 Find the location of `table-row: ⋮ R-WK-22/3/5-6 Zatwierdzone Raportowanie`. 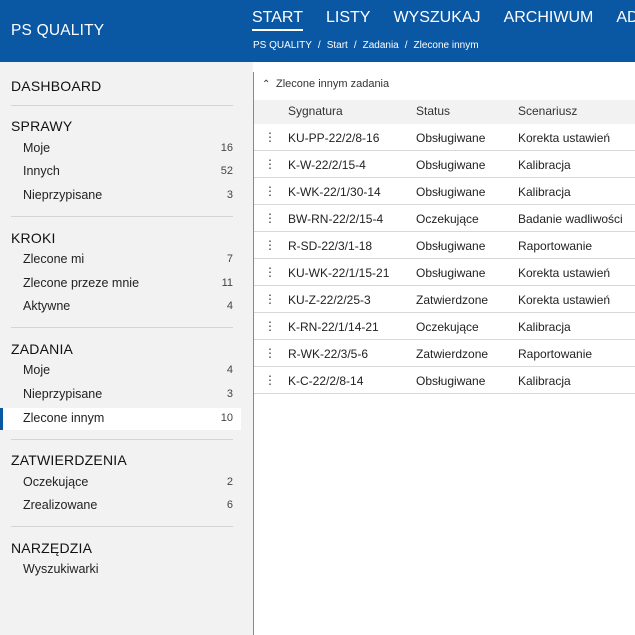

table-row: ⋮ R-WK-22/3/5-6 Zatwierdzone Raportowanie is located at coordinates (444, 353).